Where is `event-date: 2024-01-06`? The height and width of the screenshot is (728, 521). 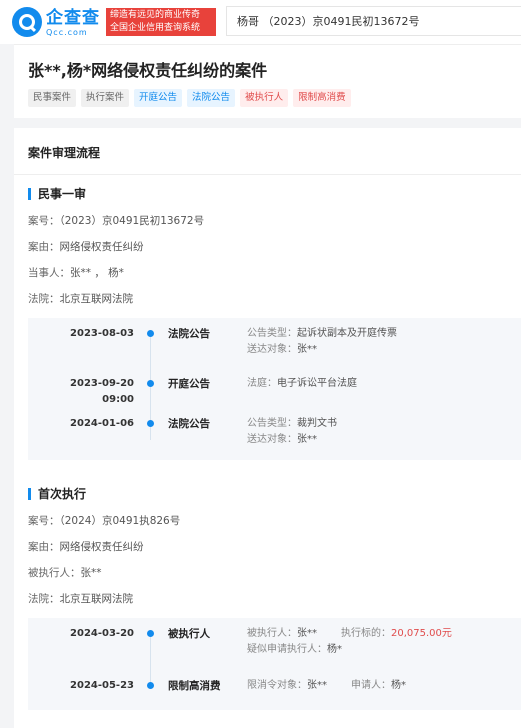 event-date: 2024-01-06 is located at coordinates (102, 423).